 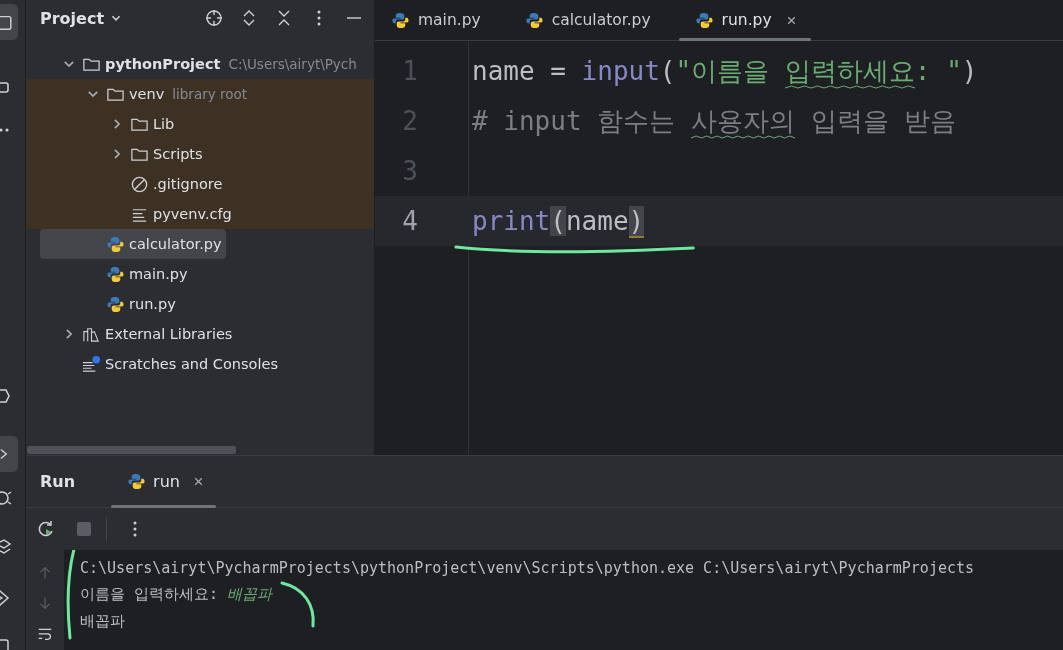 What do you see at coordinates (133, 244) in the screenshot?
I see `tree-item: calculator.py` at bounding box center [133, 244].